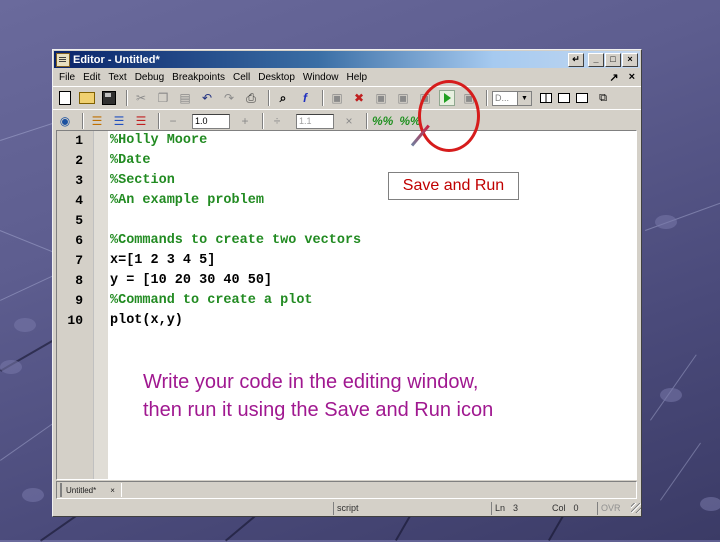 The image size is (720, 542). What do you see at coordinates (141, 121) in the screenshot?
I see `evaluate-advance-icon: ☰` at bounding box center [141, 121].